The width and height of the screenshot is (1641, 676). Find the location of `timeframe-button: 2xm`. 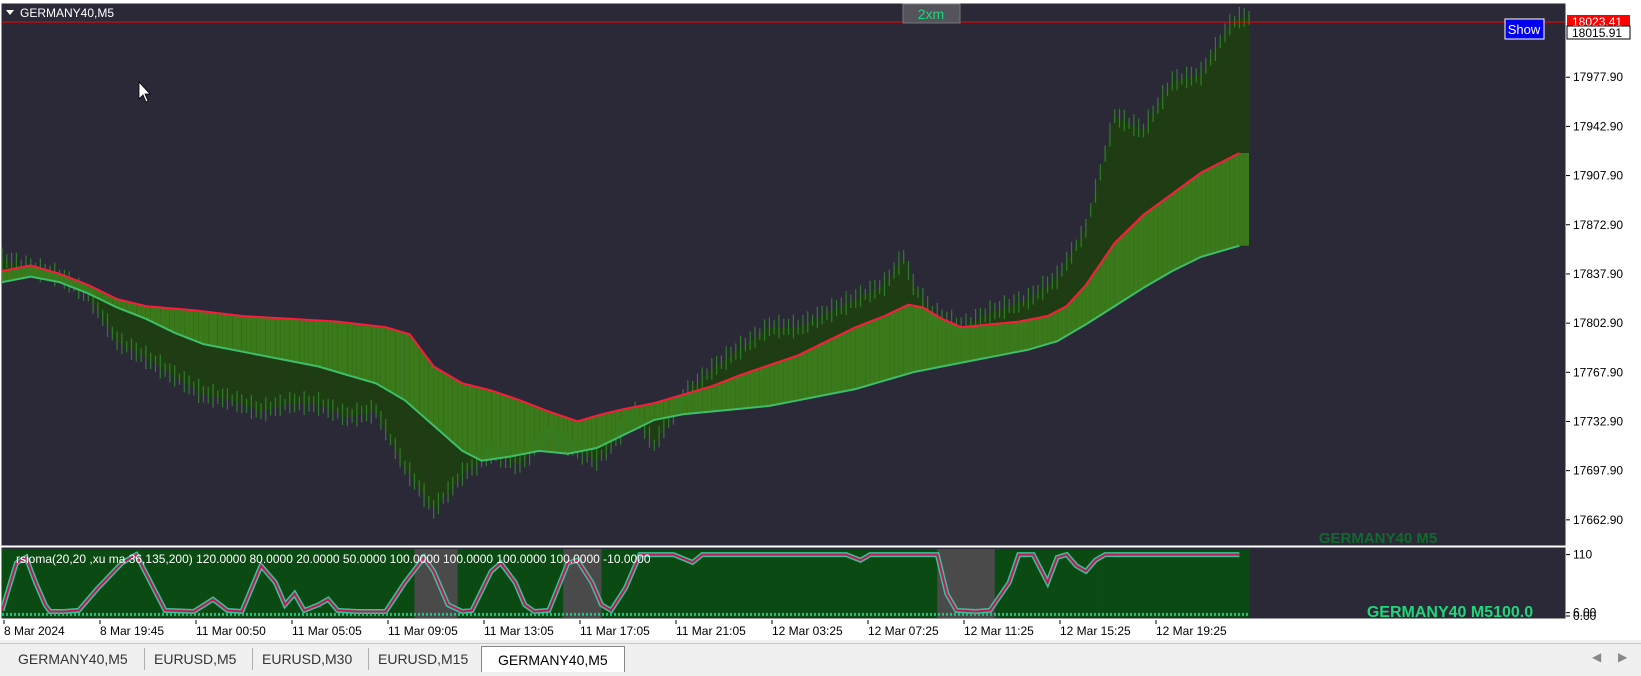

timeframe-button: 2xm is located at coordinates (931, 14).